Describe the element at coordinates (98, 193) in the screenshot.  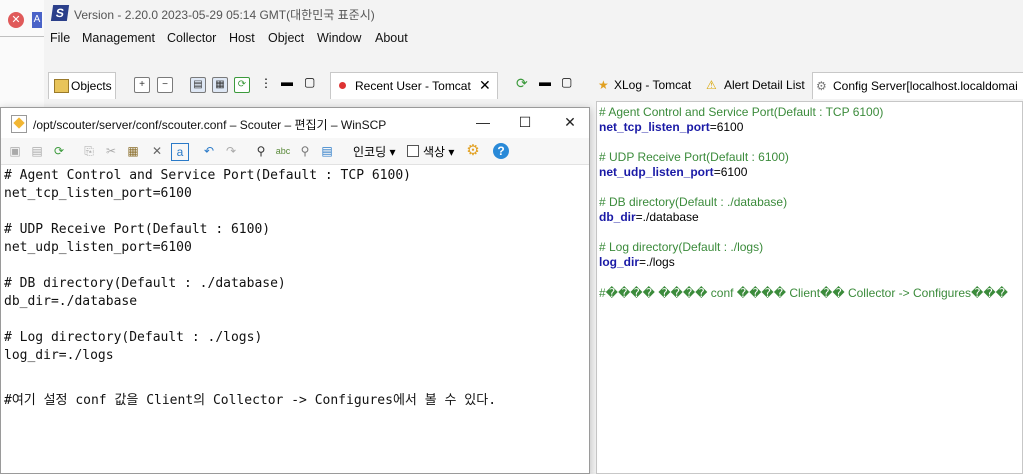
I see `text-line: net_tcp_listen_port=6100` at that location.